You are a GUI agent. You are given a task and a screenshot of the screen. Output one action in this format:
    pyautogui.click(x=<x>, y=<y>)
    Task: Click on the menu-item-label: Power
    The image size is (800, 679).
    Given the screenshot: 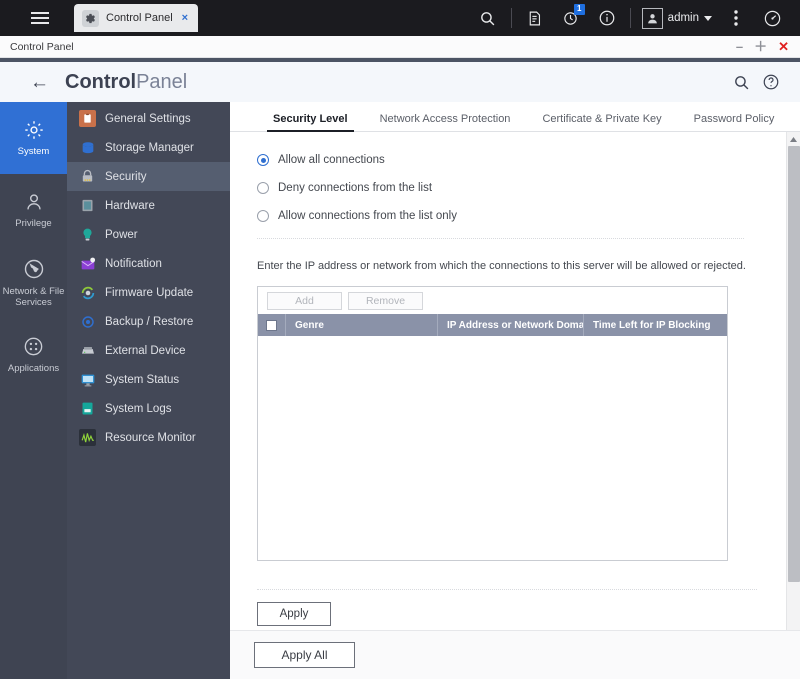 What is the action you would take?
    pyautogui.click(x=121, y=234)
    